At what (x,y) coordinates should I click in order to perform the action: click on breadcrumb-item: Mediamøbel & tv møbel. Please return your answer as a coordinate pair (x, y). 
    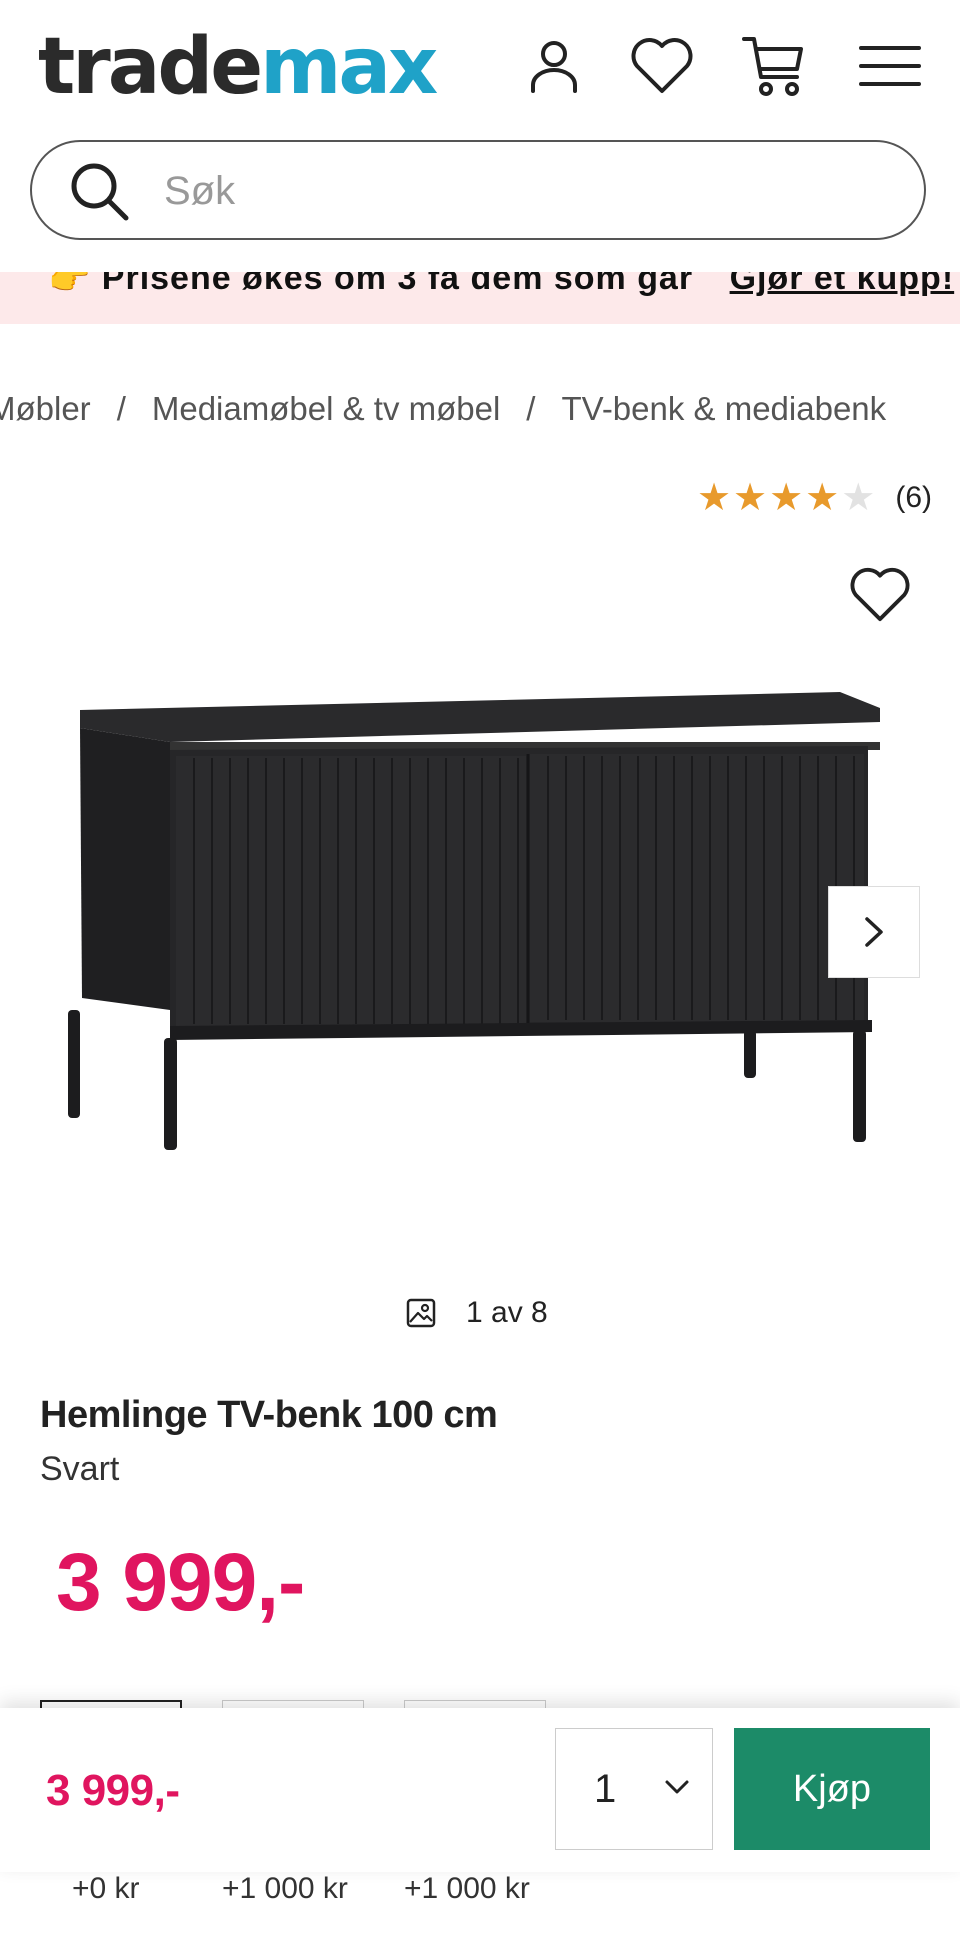
    Looking at the image, I should click on (326, 408).